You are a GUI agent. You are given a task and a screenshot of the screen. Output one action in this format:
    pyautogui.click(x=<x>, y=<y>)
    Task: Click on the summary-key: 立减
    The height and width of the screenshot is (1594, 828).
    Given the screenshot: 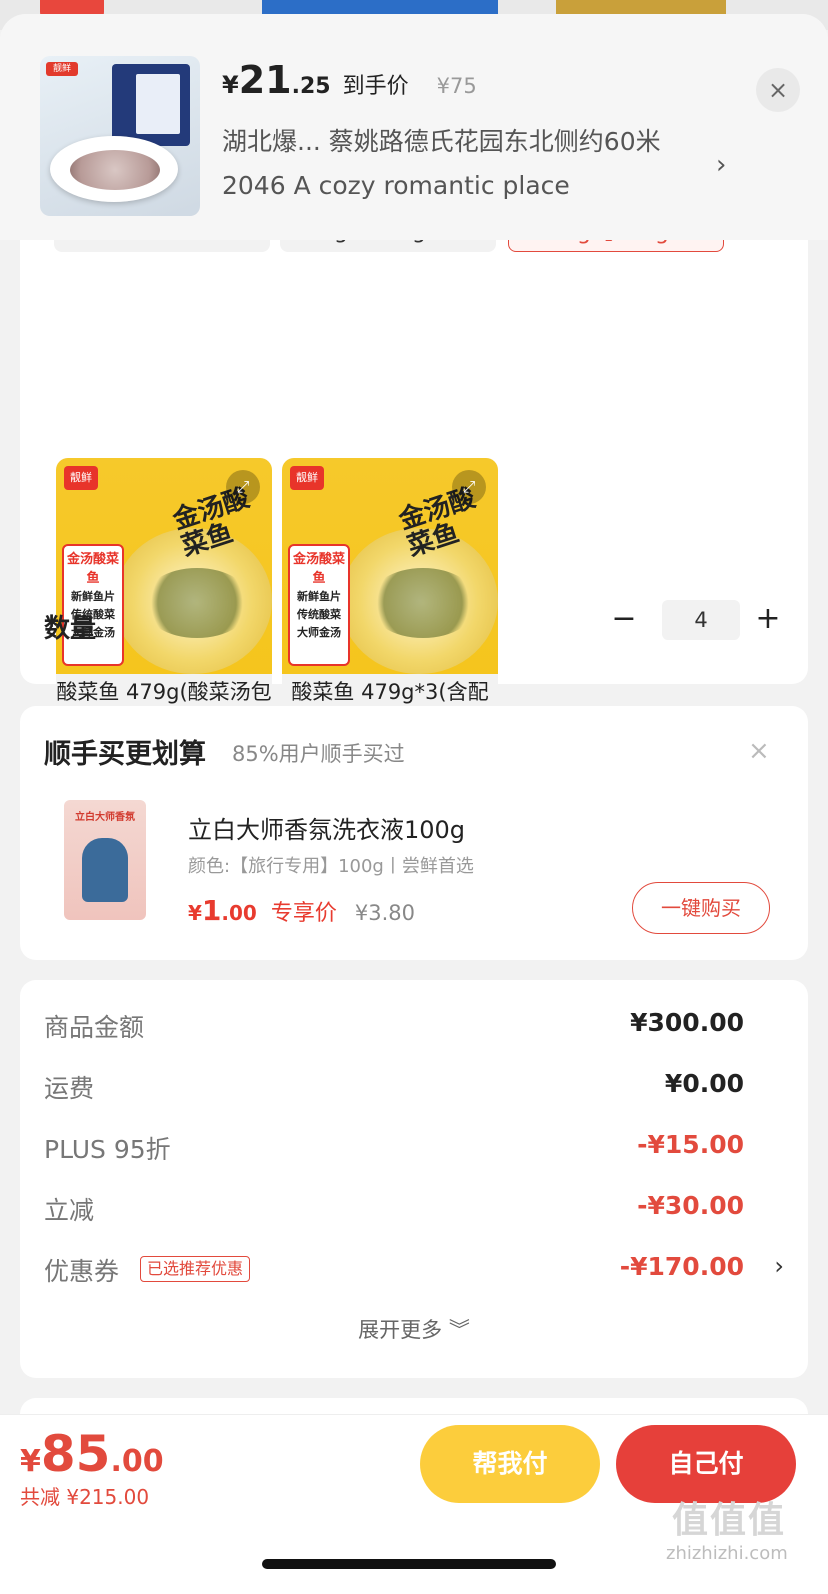 What is the action you would take?
    pyautogui.click(x=69, y=1210)
    